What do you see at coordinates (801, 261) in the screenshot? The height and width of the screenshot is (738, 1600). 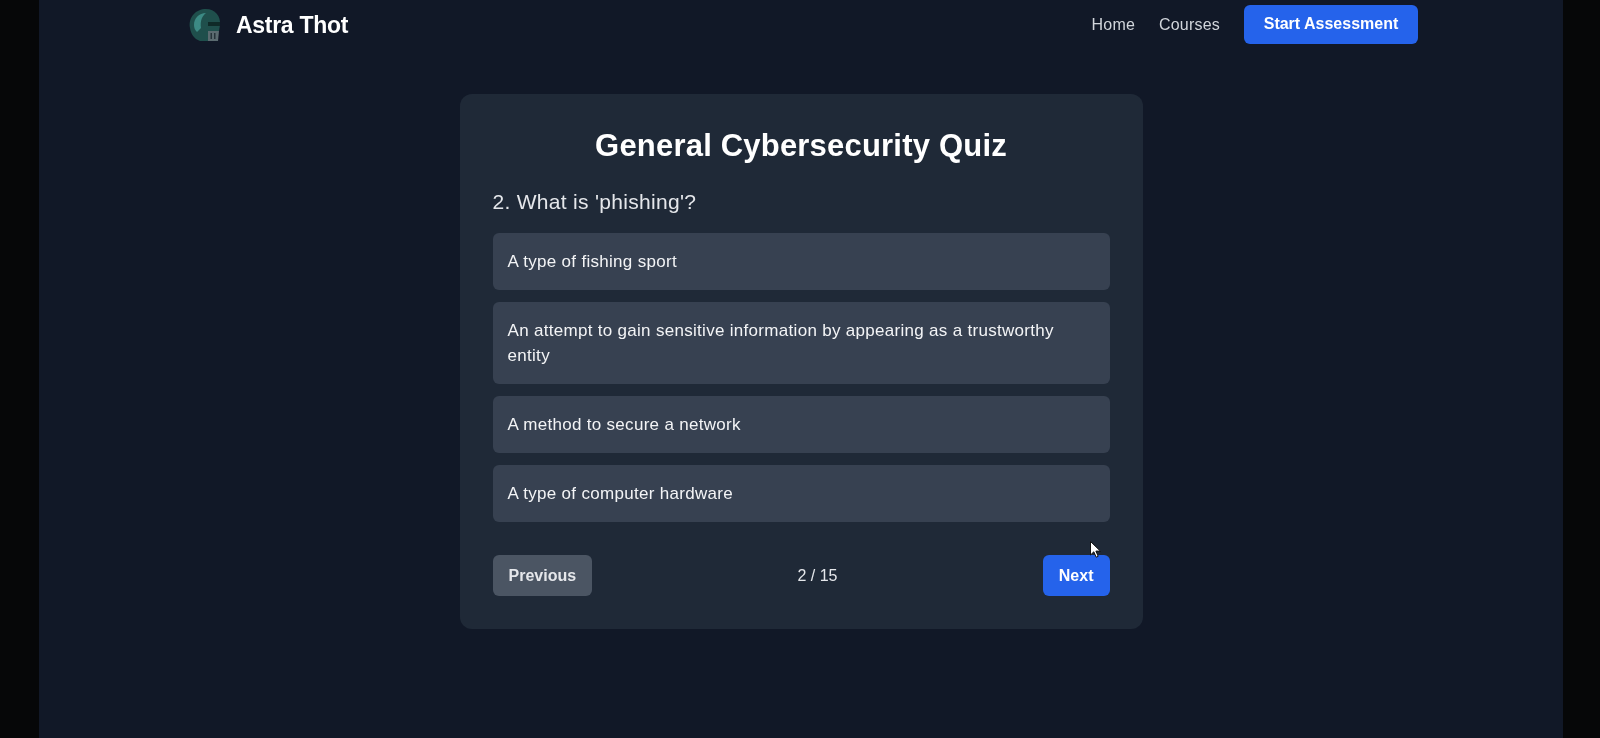 I see `answer-option: A type of fishing sport` at bounding box center [801, 261].